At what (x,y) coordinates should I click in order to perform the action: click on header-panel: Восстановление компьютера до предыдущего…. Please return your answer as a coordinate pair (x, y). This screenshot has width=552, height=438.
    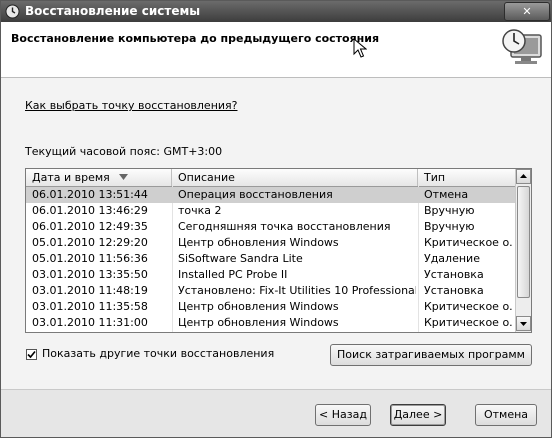
    Looking at the image, I should click on (276, 50).